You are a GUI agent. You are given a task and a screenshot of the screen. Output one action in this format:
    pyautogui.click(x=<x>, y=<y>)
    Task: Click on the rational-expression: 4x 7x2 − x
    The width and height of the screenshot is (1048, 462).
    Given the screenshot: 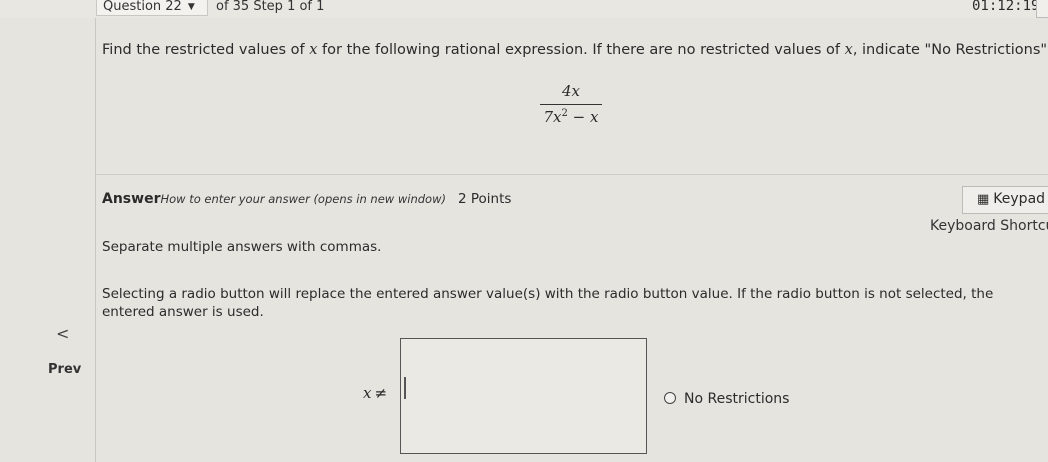 What is the action you would take?
    pyautogui.click(x=571, y=104)
    